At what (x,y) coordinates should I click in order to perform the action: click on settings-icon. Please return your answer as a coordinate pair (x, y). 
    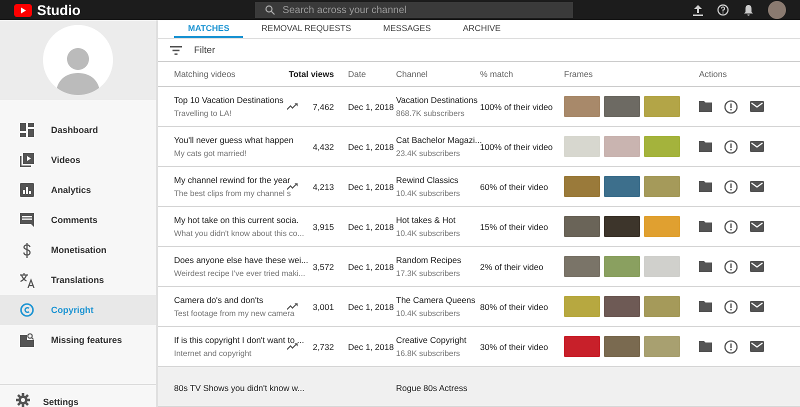
    Looking at the image, I should click on (23, 400).